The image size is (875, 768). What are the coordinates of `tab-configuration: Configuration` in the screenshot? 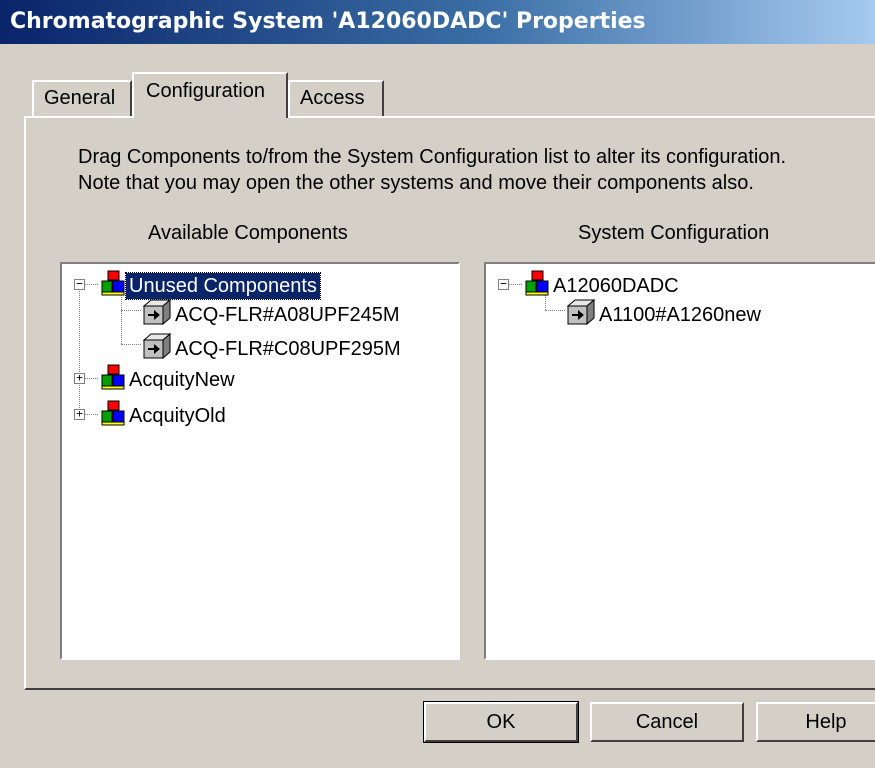 It's located at (210, 95).